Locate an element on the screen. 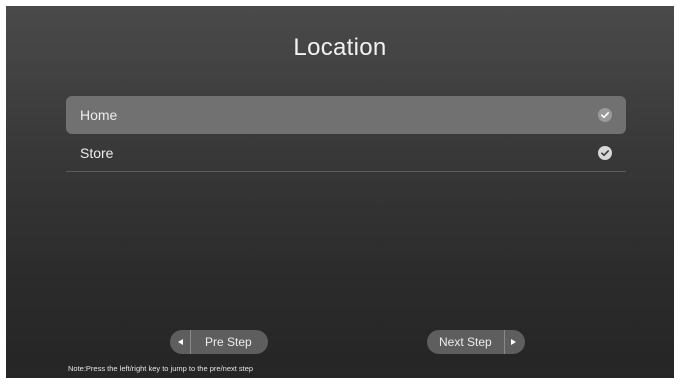 Image resolution: width=680 pixels, height=386 pixels. arrow-right-icon is located at coordinates (514, 342).